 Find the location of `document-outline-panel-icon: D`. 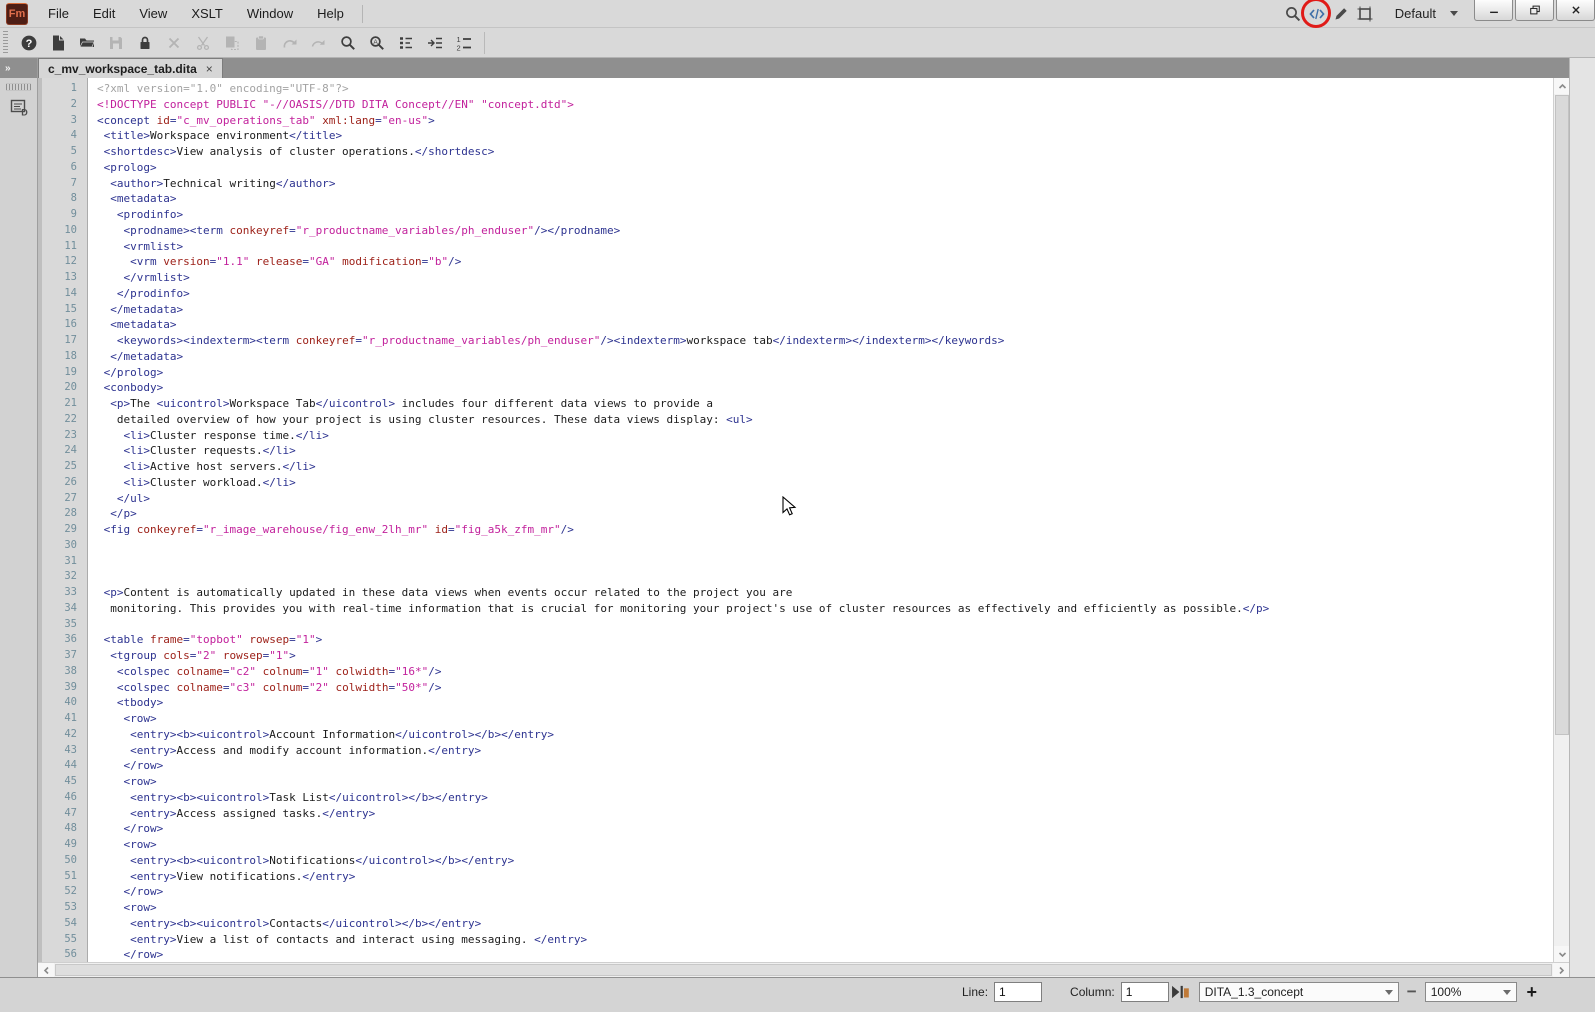

document-outline-panel-icon: D is located at coordinates (19, 107).